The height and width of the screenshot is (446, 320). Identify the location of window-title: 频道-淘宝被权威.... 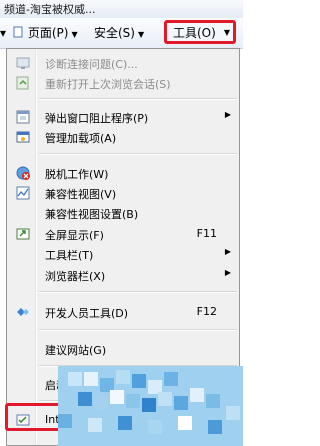
(50, 9).